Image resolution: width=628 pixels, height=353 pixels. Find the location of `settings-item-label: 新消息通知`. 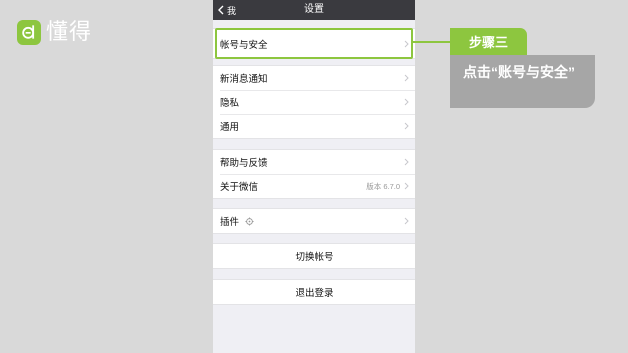

settings-item-label: 新消息通知 is located at coordinates (244, 79).